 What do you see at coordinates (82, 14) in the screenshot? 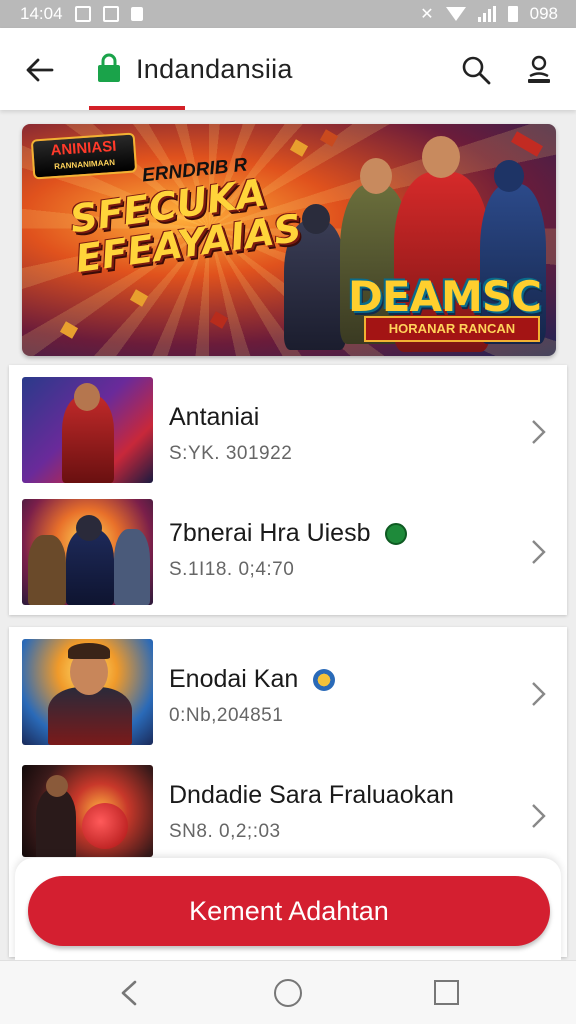
I see `sim-icon` at bounding box center [82, 14].